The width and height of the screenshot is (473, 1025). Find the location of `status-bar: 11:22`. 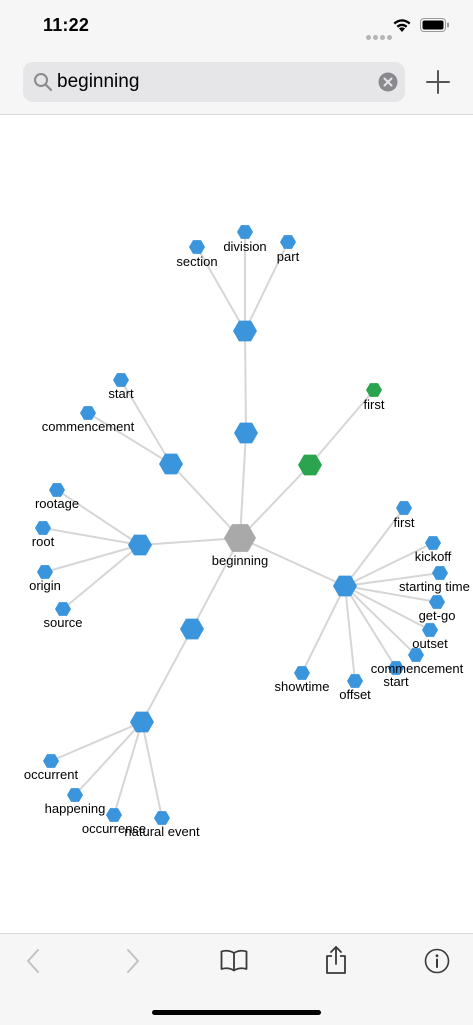

status-bar: 11:22 is located at coordinates (236, 26).